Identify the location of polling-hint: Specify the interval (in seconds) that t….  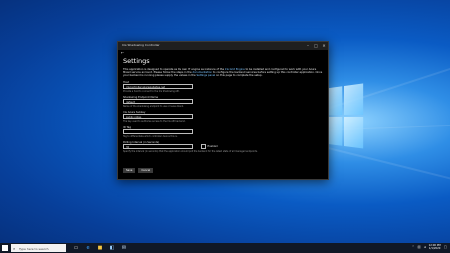
(190, 151).